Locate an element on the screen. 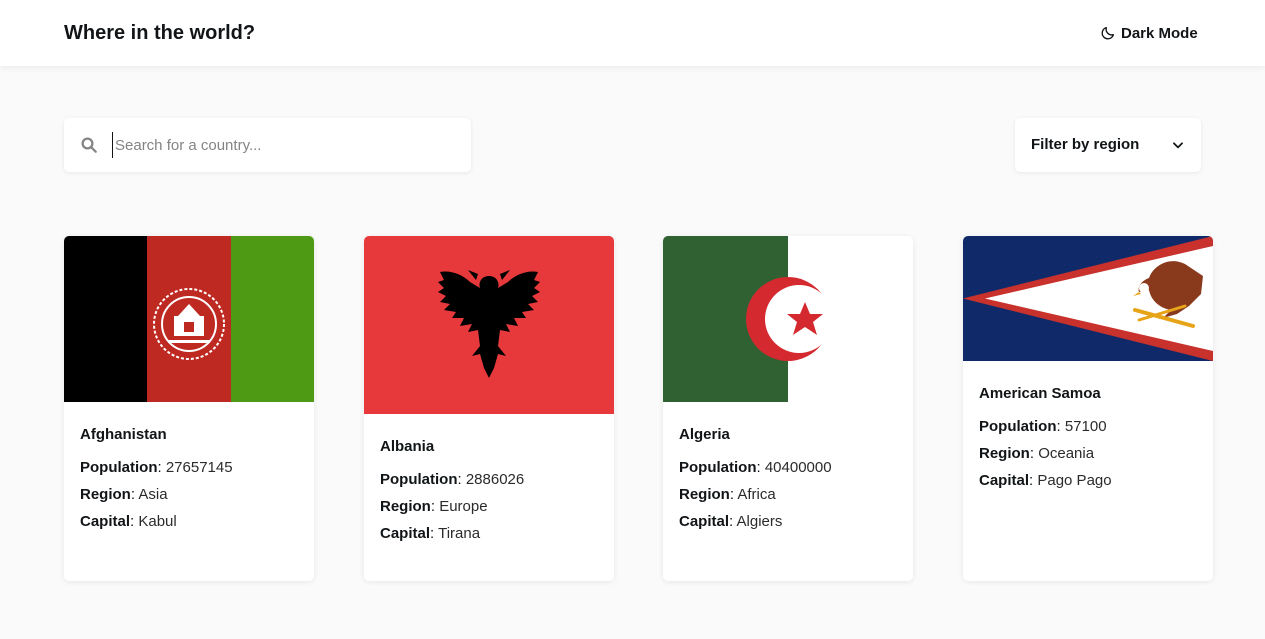  dark-mode-toggle: Dark Mode is located at coordinates (1149, 33).